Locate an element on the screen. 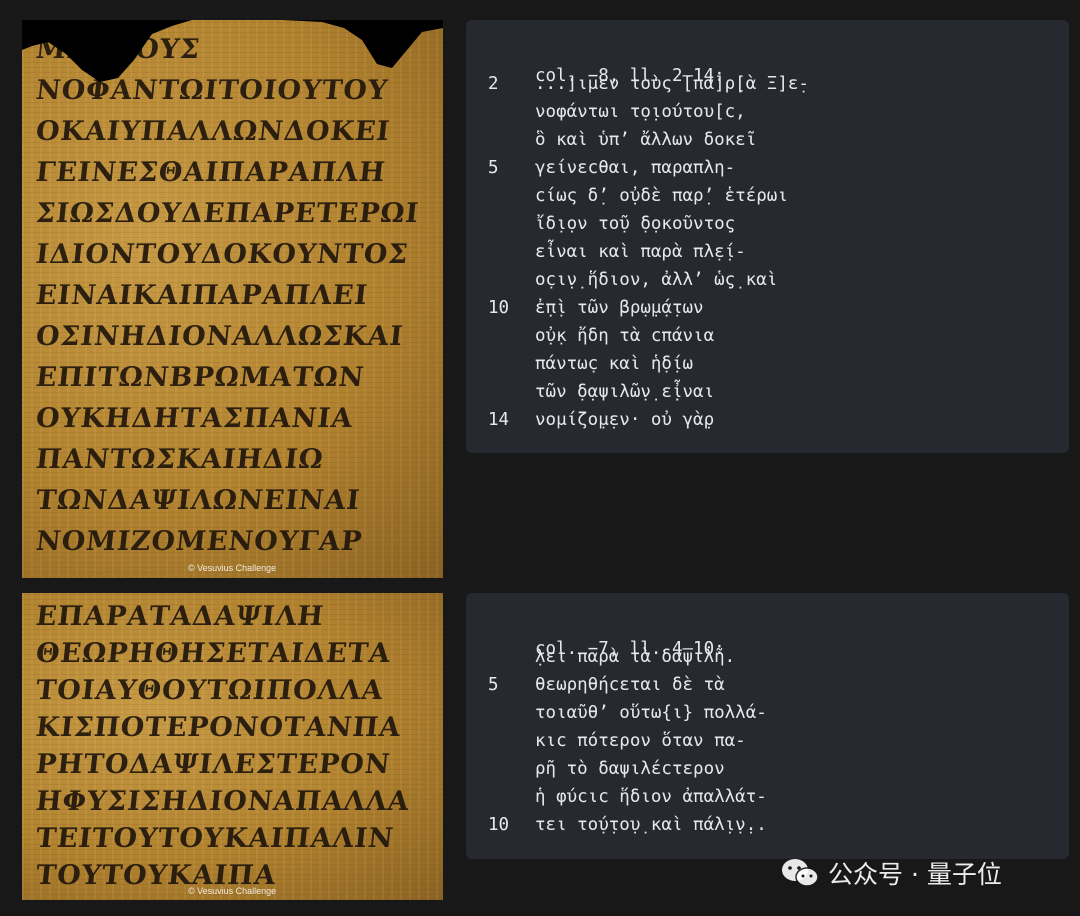  transcription-line: ̣λει παρὰ τὰ δαψιλῆ. is located at coordinates (767, 661).